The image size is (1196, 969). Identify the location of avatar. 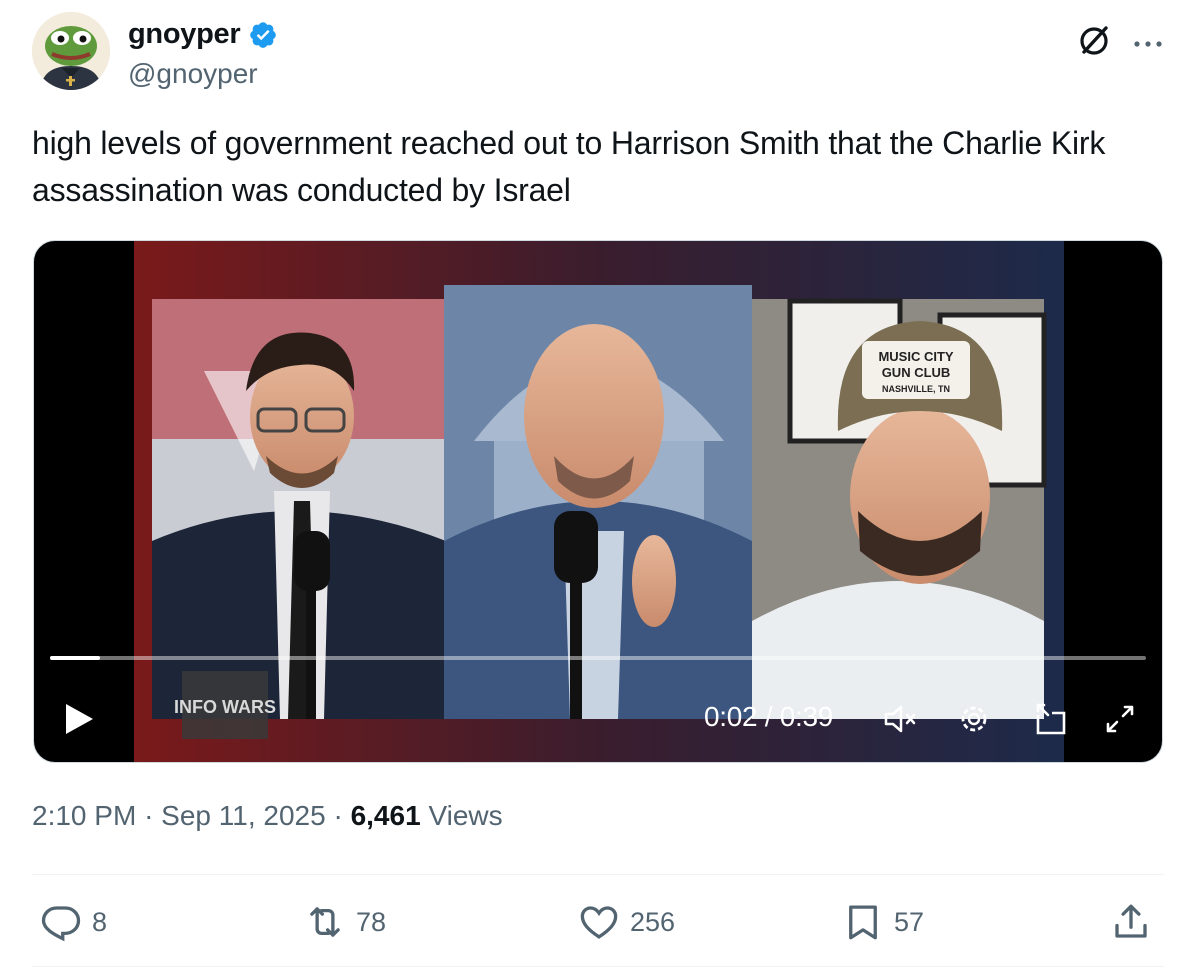
(71, 51).